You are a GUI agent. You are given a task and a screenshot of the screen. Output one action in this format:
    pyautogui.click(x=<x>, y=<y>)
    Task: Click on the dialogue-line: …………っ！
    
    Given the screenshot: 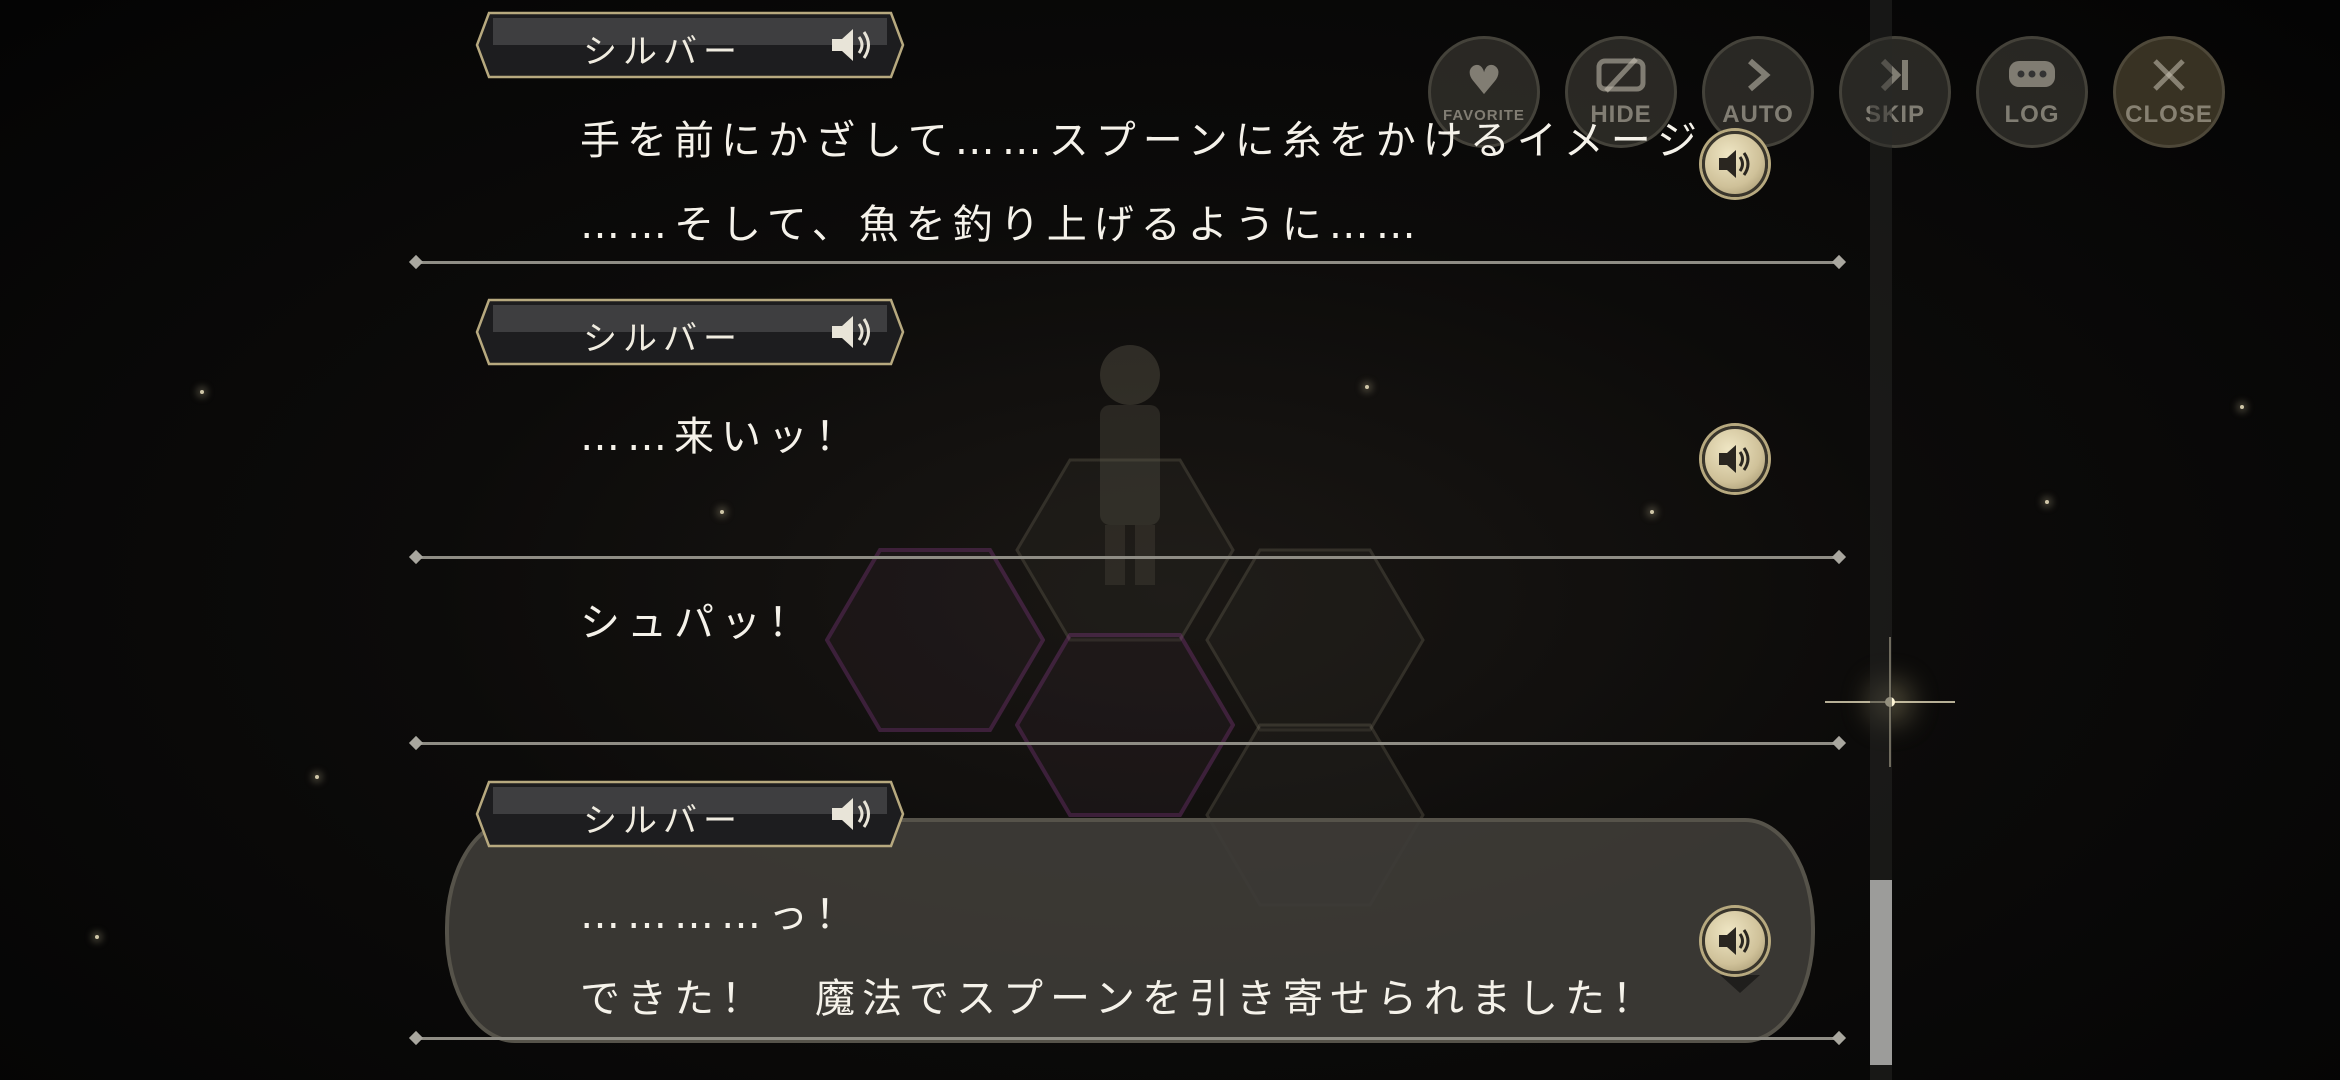 What is the action you would take?
    pyautogui.click(x=721, y=915)
    